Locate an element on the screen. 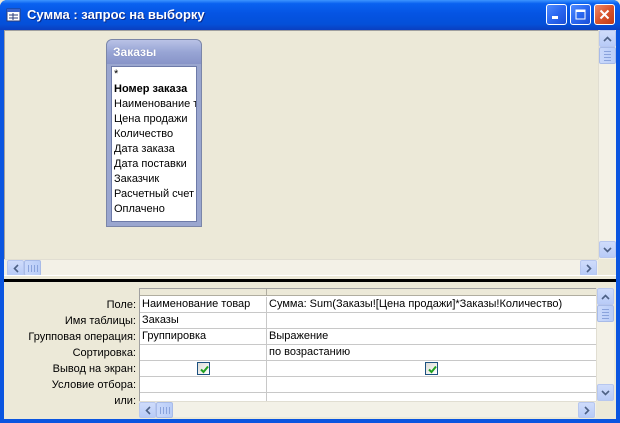 The width and height of the screenshot is (620, 423). grid-cell-group: Выражение is located at coordinates (431, 337).